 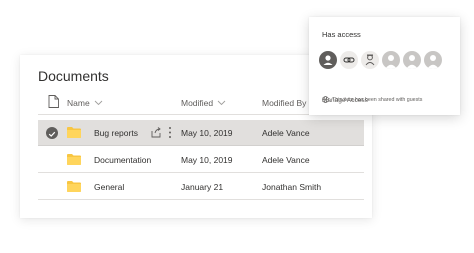 I want to click on guest-avatar-icon, so click(x=370, y=60).